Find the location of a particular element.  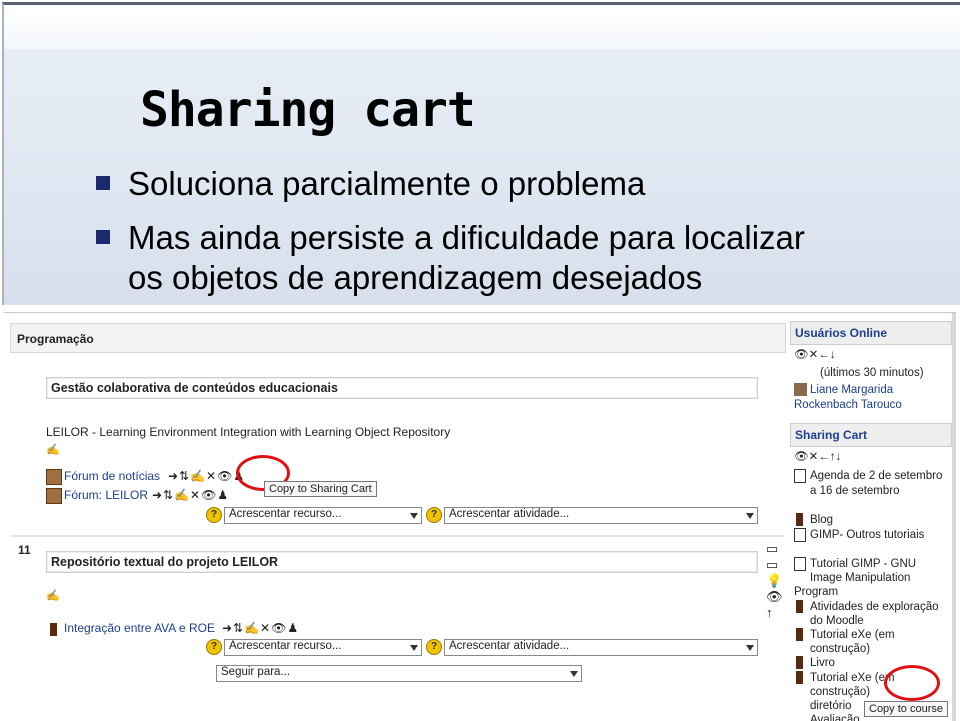

online-users-title: Usuários Online is located at coordinates (841, 333).